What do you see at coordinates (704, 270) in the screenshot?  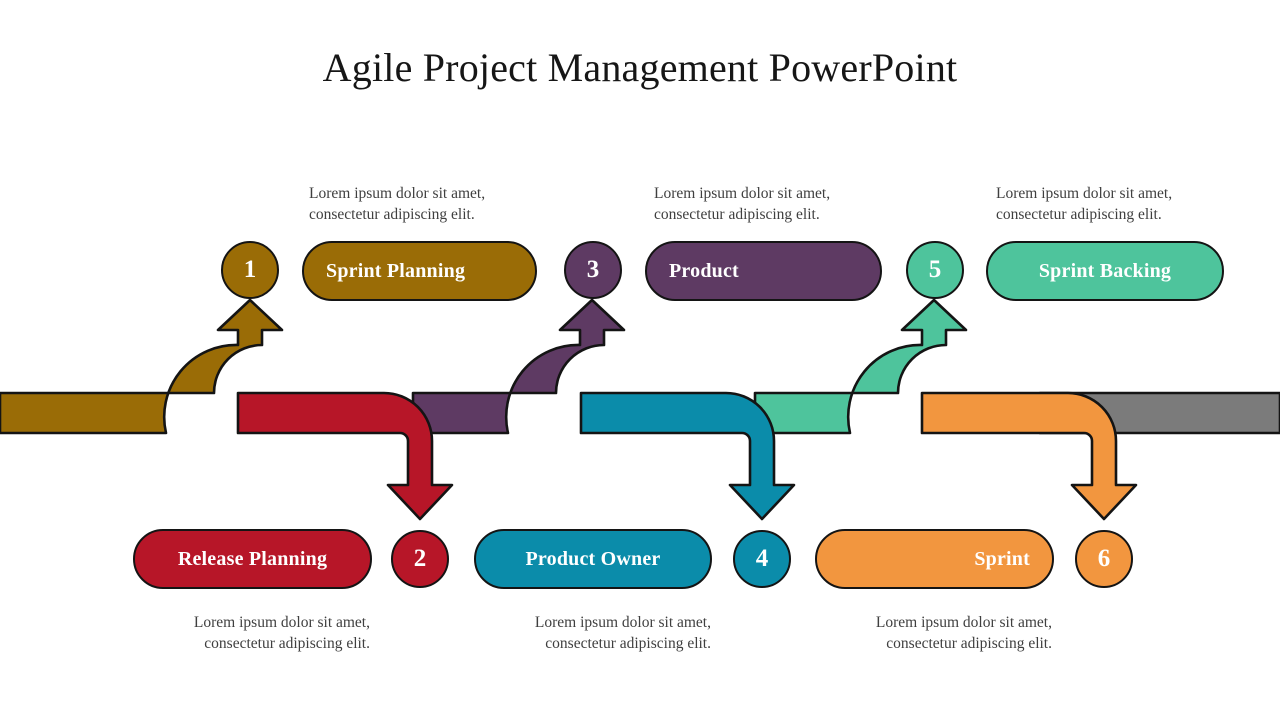 I see `step-label-3-text: Product` at bounding box center [704, 270].